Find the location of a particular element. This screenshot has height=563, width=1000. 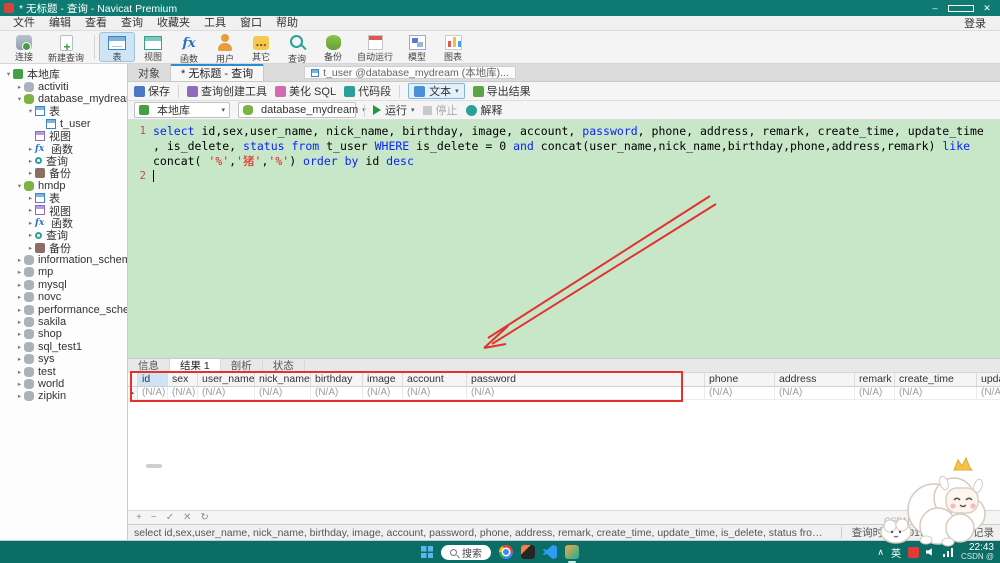

column-header: sex is located at coordinates (183, 380).